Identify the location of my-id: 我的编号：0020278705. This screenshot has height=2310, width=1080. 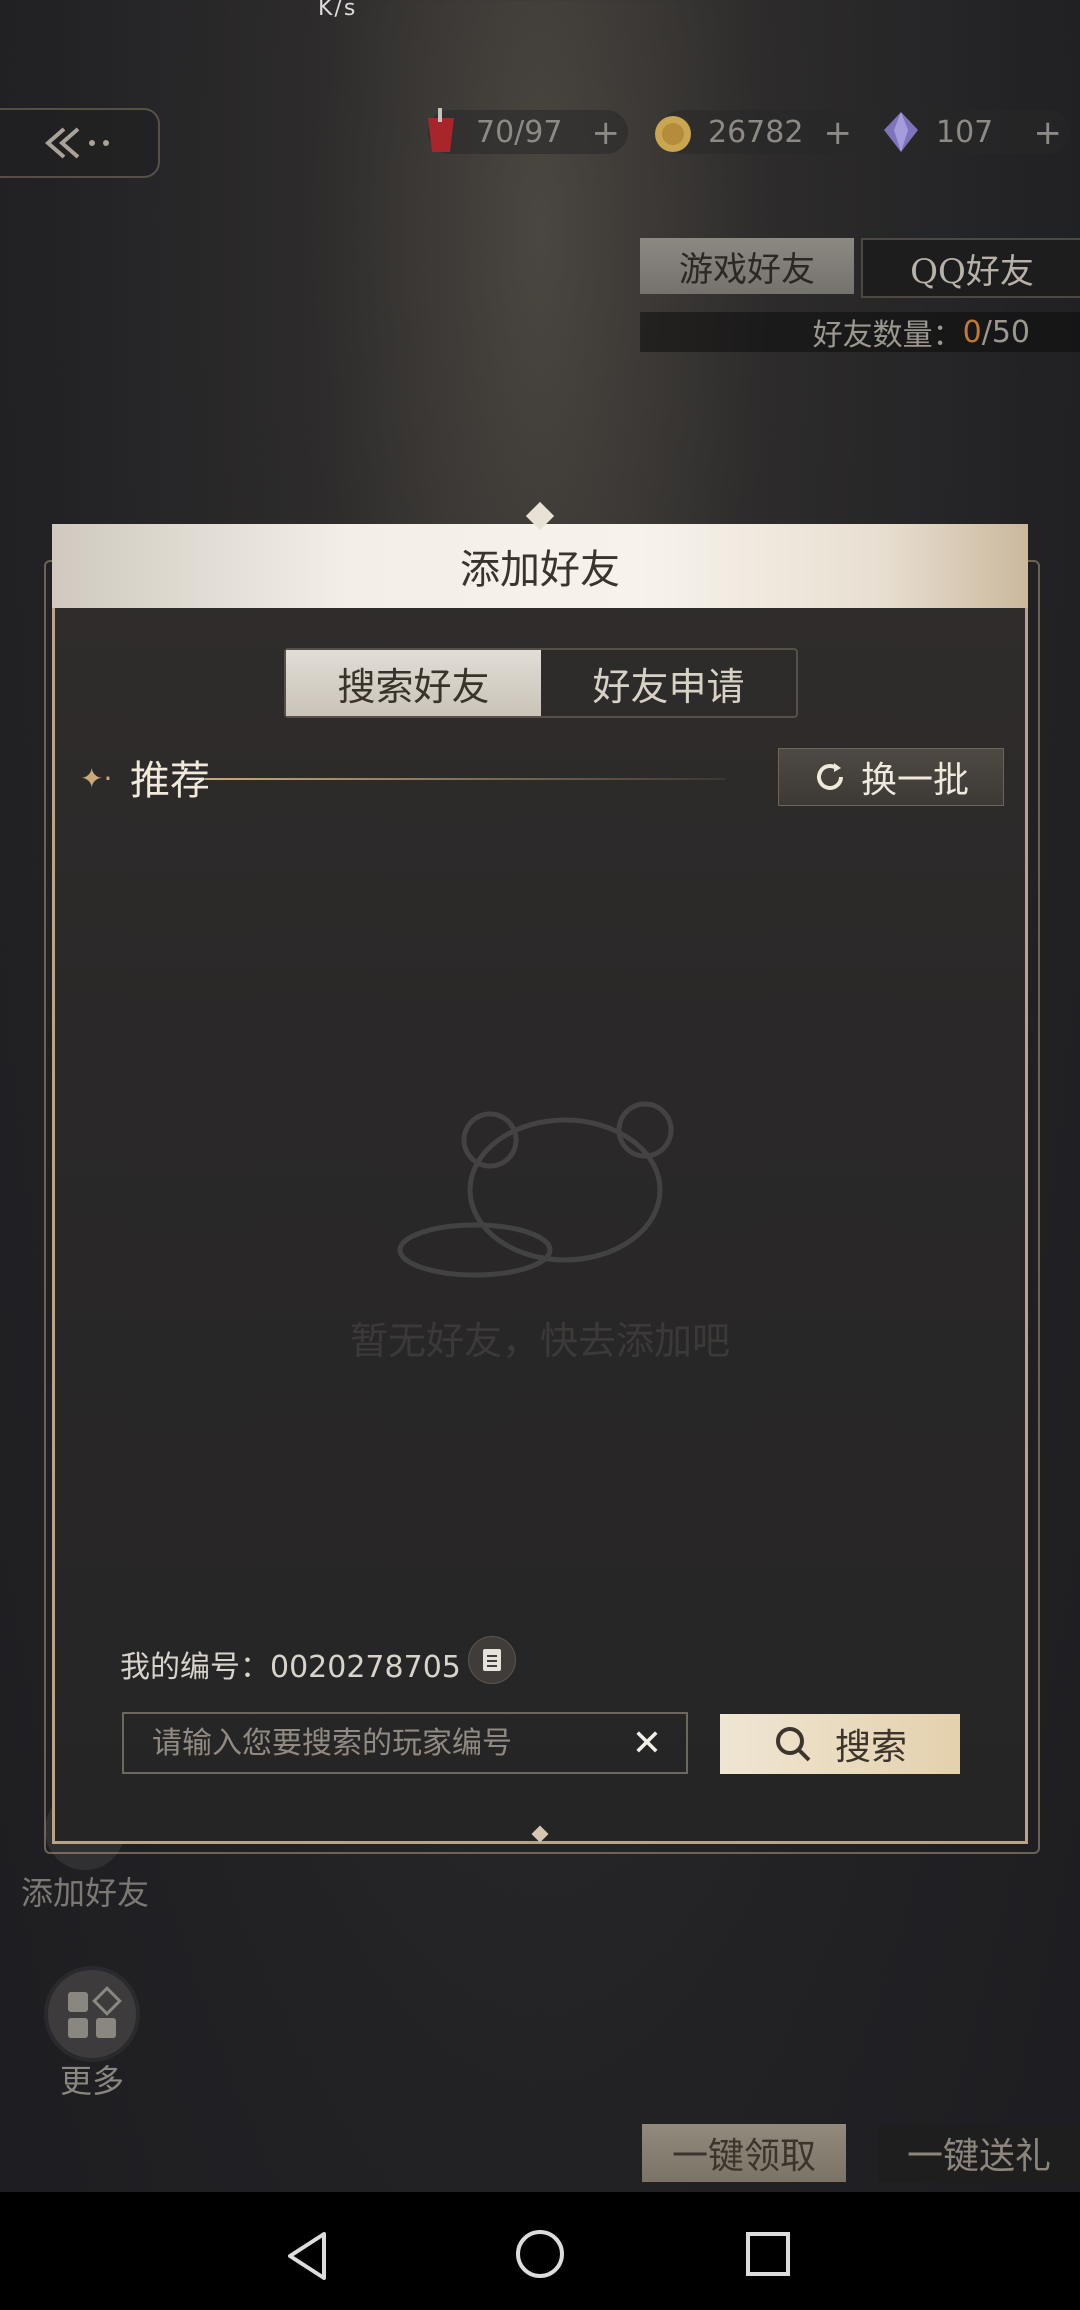
(290, 1664).